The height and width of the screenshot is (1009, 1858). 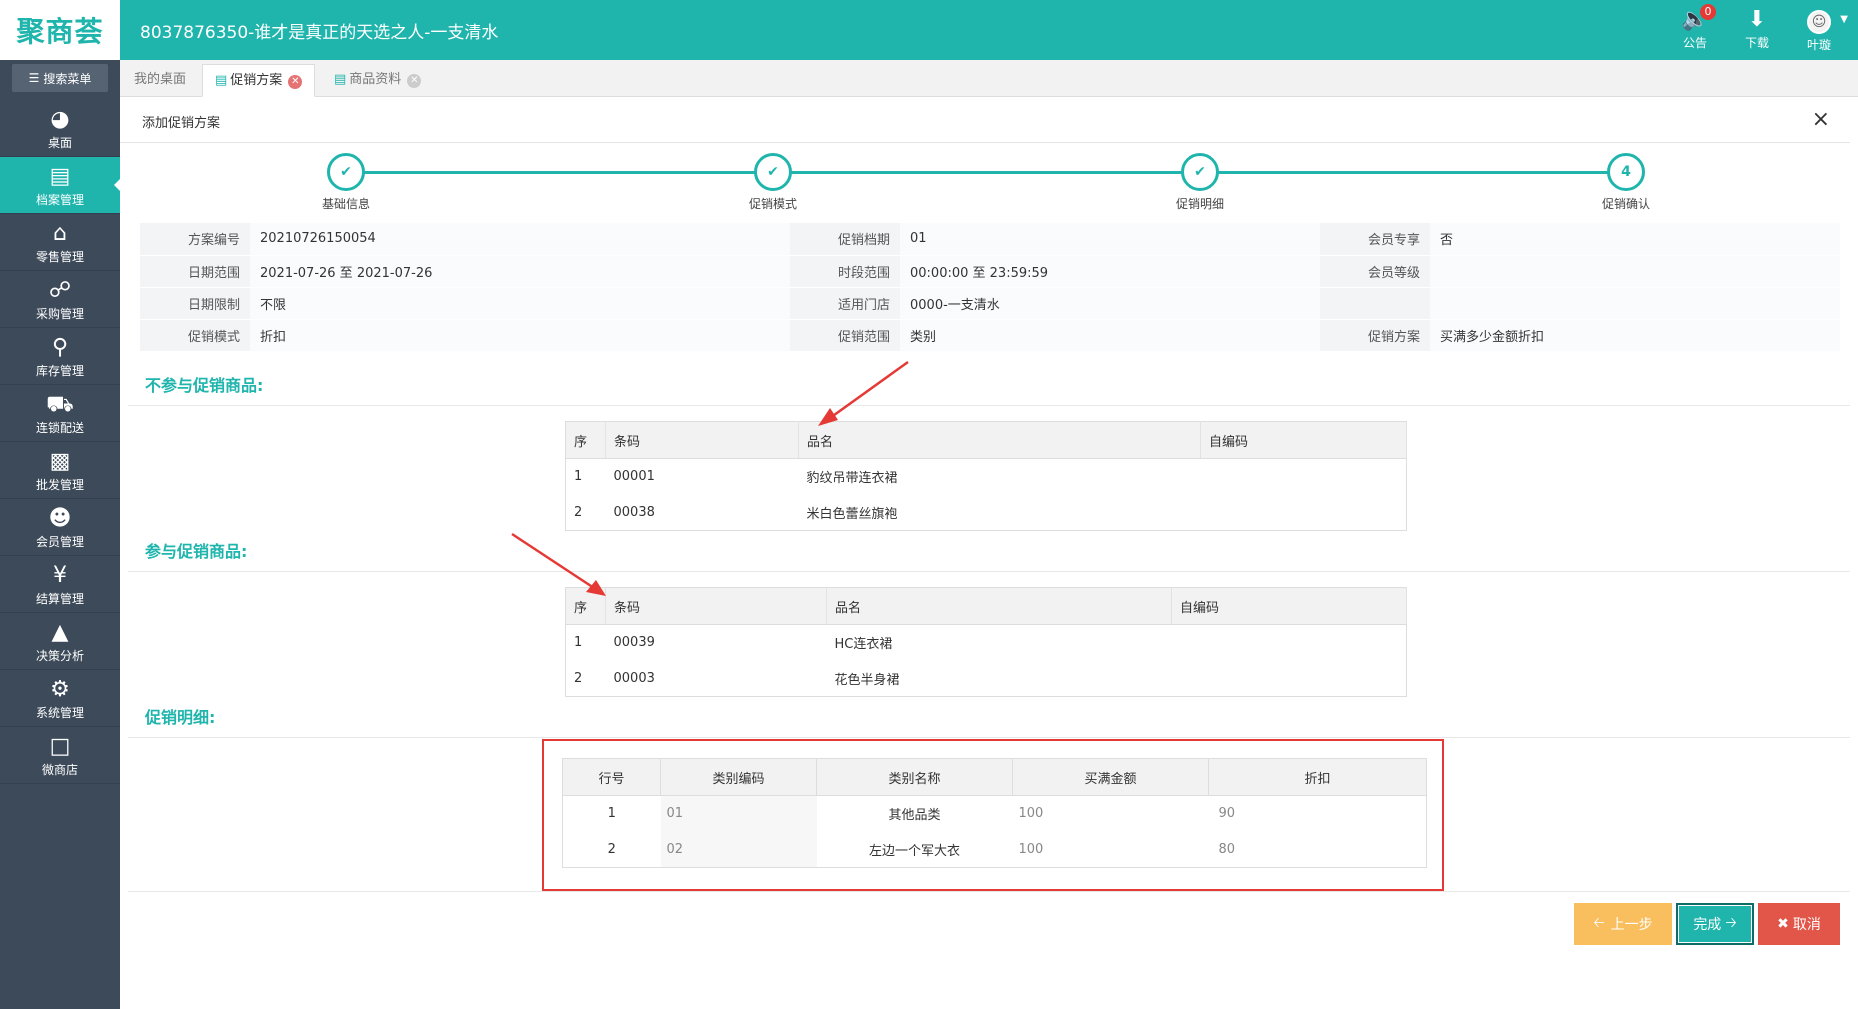 What do you see at coordinates (60, 518) in the screenshot?
I see `member-icon: ☻` at bounding box center [60, 518].